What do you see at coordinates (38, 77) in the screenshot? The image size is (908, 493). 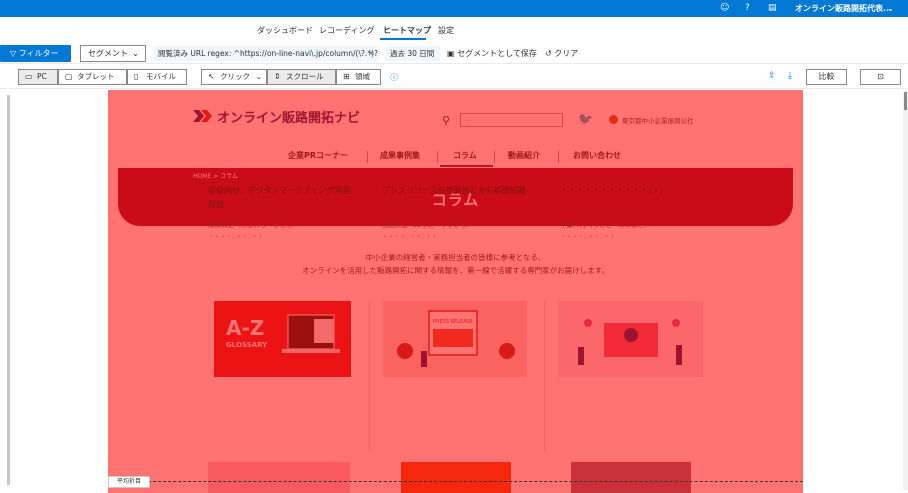 I see `device-pc-button: ▭ PC` at bounding box center [38, 77].